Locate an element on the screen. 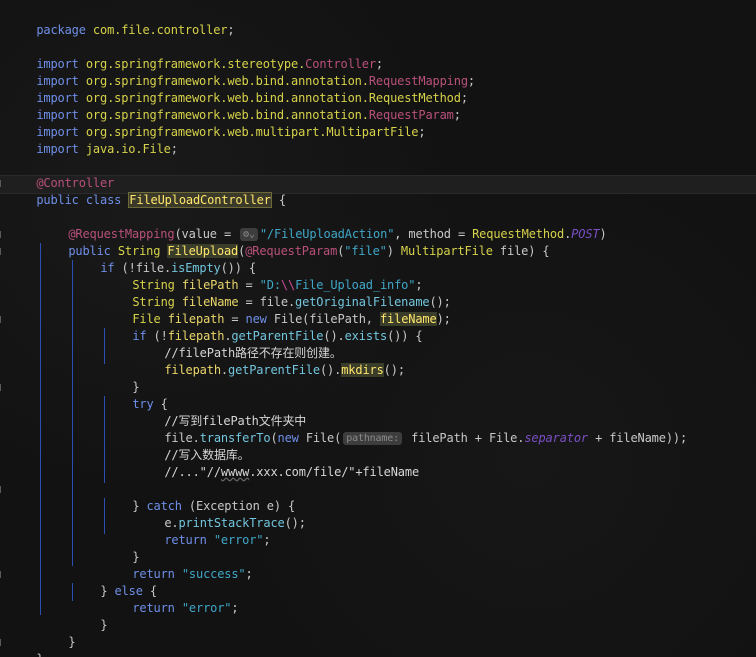 Image resolution: width=756 pixels, height=657 pixels. code-line-24: //写到filePath文件夹中 is located at coordinates (221, 412).